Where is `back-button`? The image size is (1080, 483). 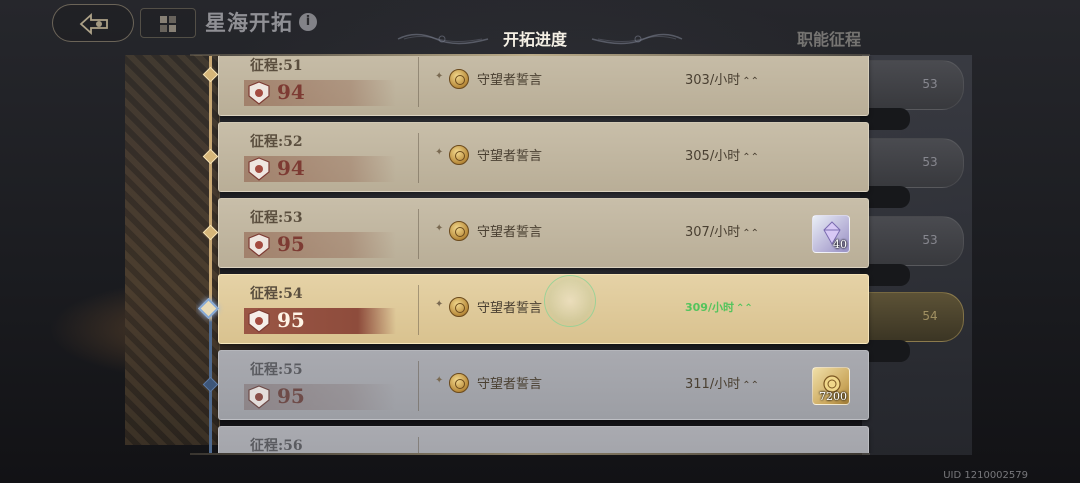 back-button is located at coordinates (93, 23).